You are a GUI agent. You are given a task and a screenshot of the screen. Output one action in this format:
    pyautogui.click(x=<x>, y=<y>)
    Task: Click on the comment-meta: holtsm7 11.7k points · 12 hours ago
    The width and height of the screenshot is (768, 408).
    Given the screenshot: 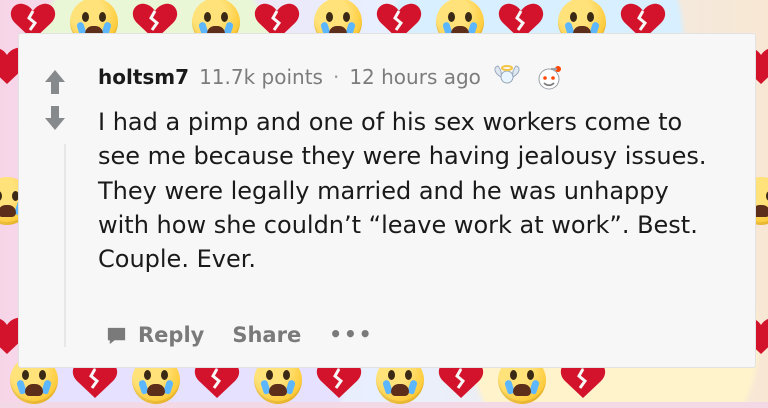 What is the action you would take?
    pyautogui.click(x=403, y=77)
    